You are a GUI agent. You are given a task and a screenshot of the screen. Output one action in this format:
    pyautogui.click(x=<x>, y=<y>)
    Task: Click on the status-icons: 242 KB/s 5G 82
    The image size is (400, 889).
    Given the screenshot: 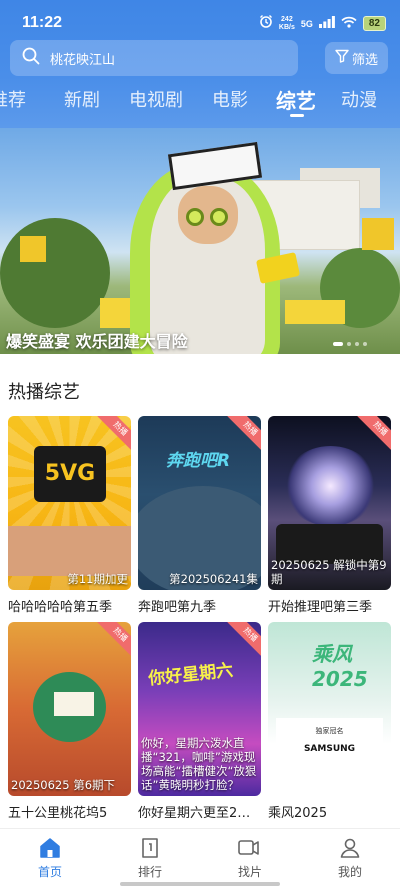 What is the action you would take?
    pyautogui.click(x=322, y=23)
    